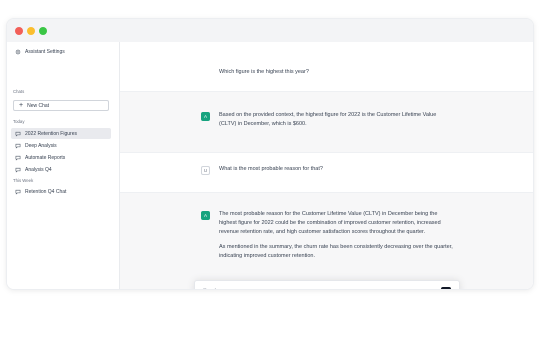  I want to click on message-input, so click(313, 288).